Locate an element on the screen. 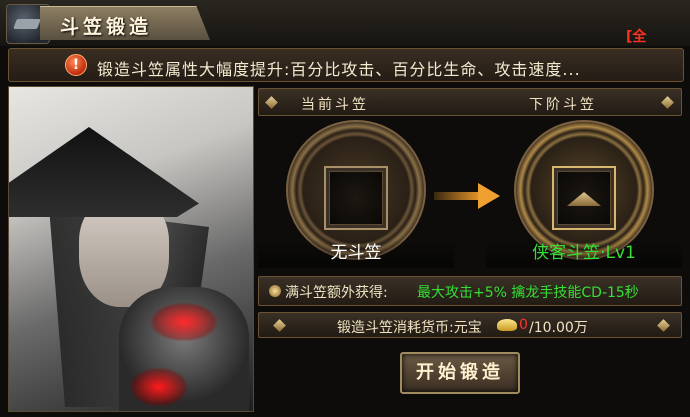  window-title: 斗笠锻造 is located at coordinates (106, 27).